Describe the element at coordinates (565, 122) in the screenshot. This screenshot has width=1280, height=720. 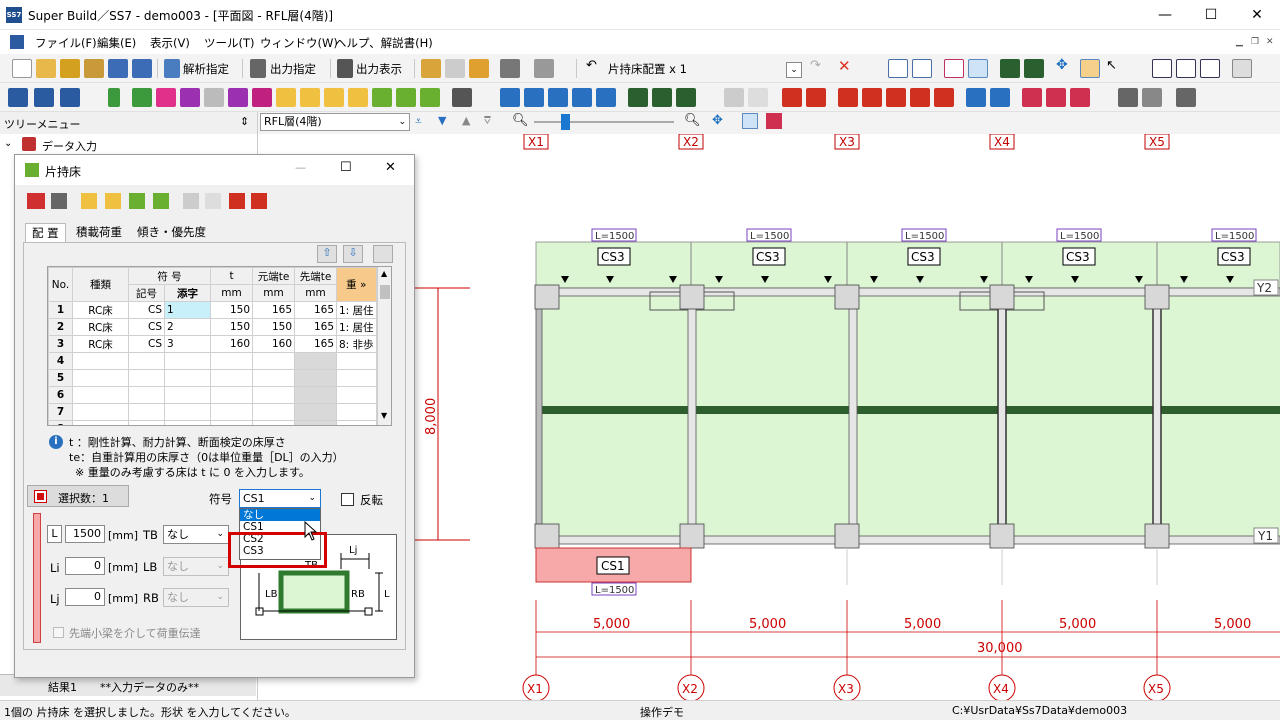
I see `zoom-slider-thumb` at that location.